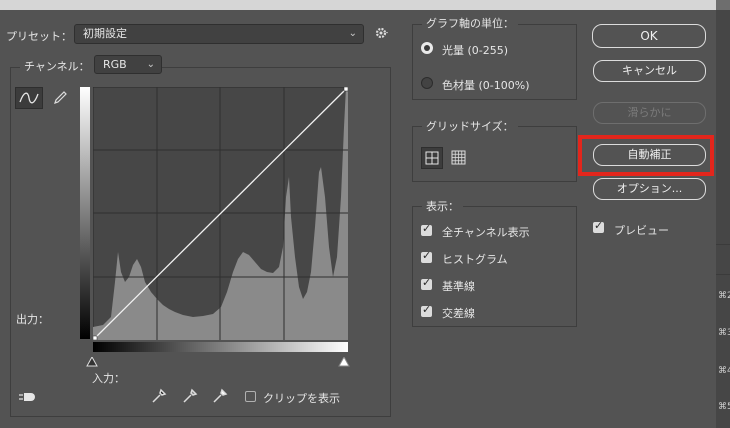  Describe the element at coordinates (486, 232) in the screenshot. I see `show-all-channels-label: 全チャンネル表示` at that location.